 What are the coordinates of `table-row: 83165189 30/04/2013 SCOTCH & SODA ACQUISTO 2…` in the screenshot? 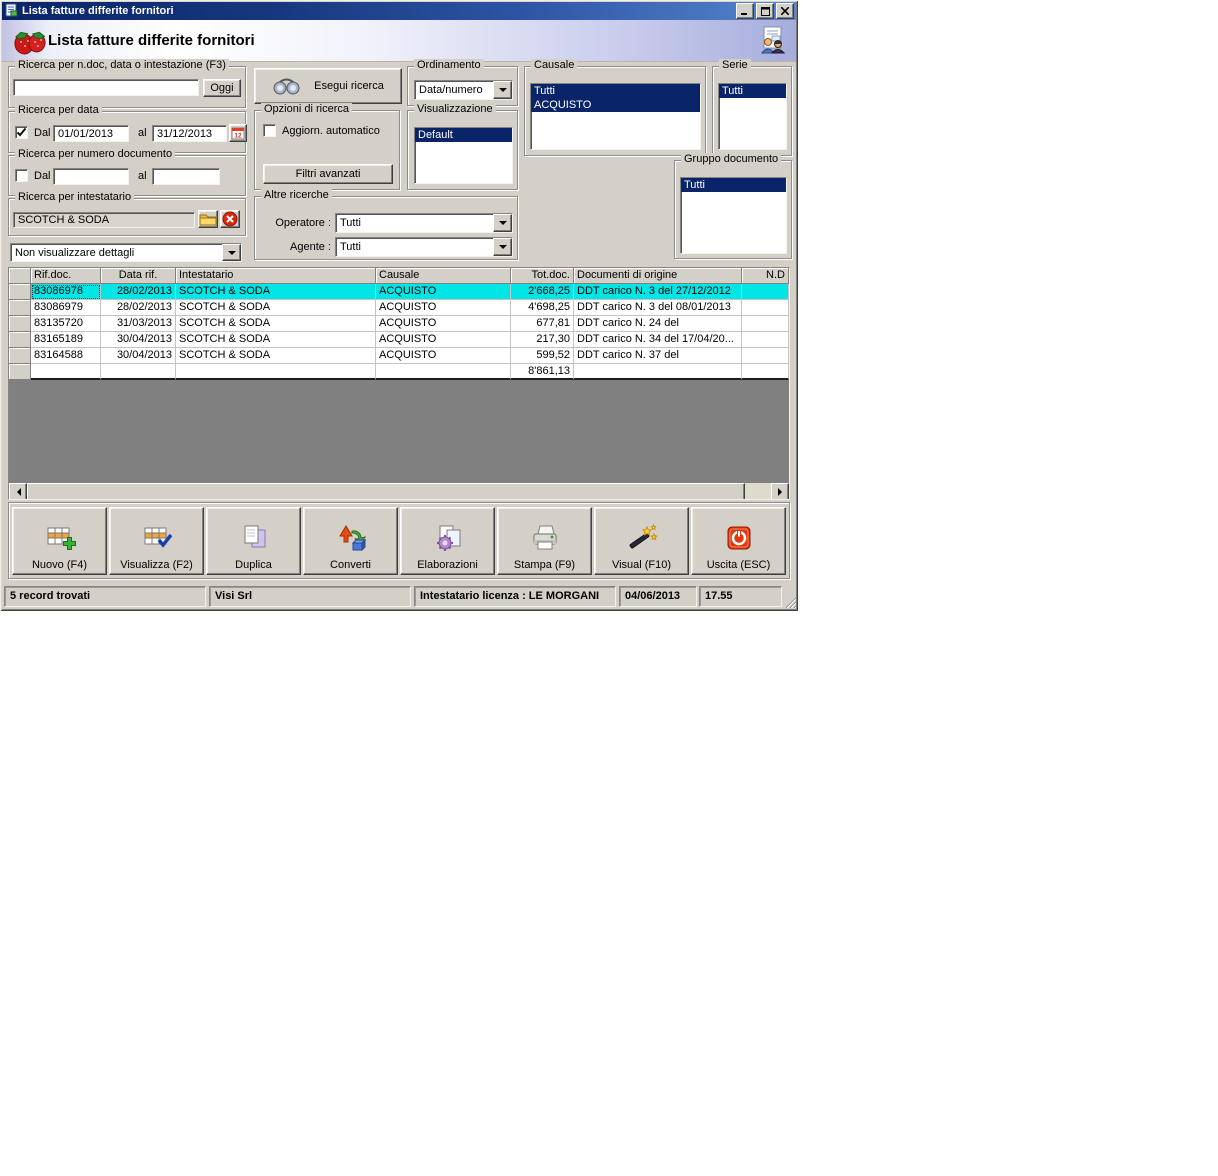 It's located at (399, 340).